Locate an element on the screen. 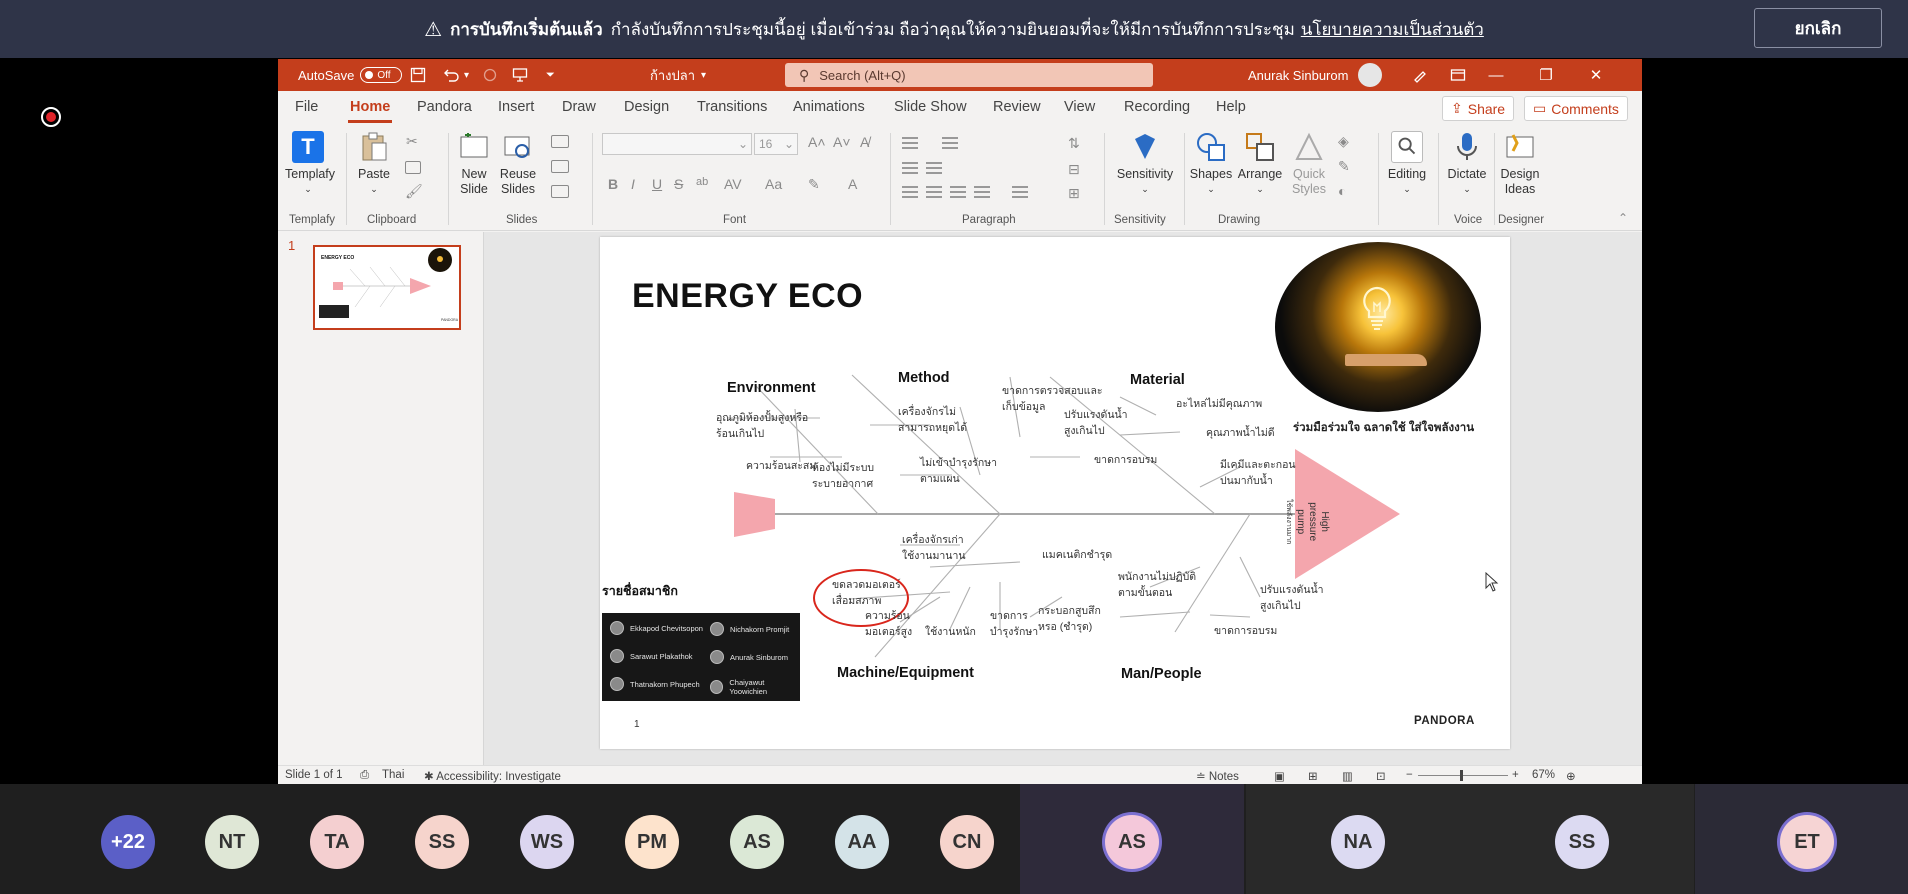 This screenshot has height=894, width=1908. tab-recording: Recording is located at coordinates (1157, 107).